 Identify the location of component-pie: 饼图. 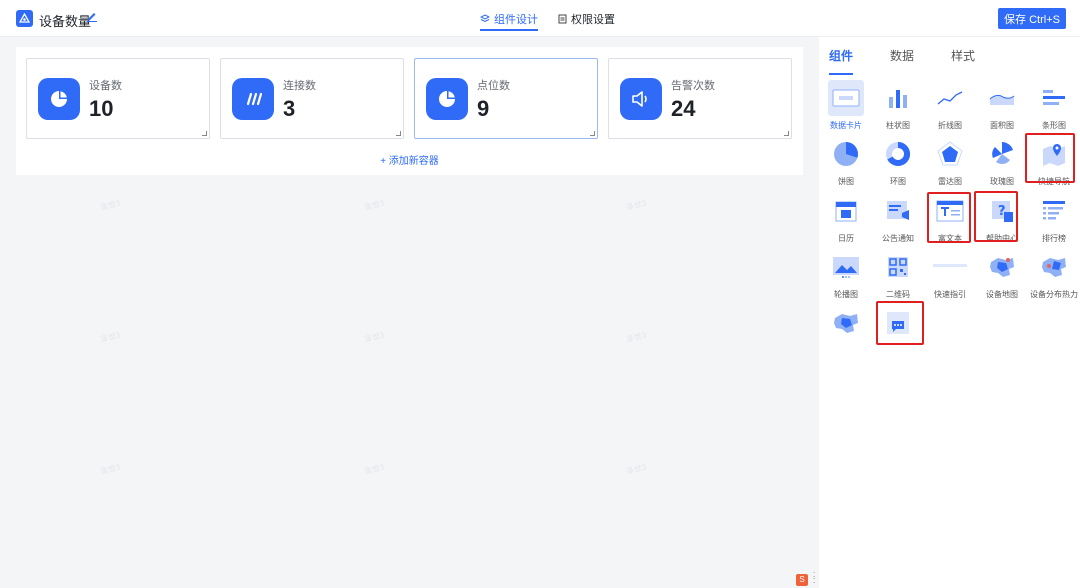
(846, 162).